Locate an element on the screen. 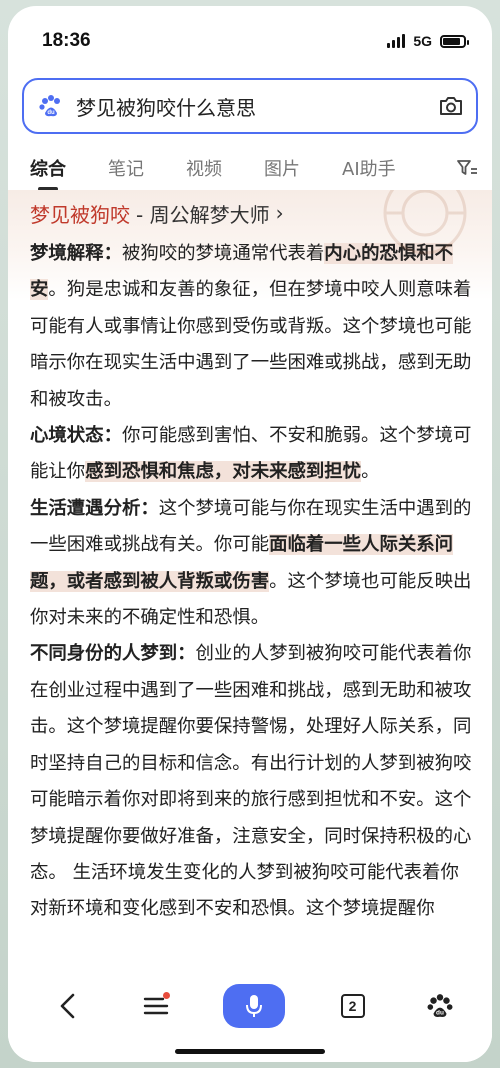 Image resolution: width=500 pixels, height=1068 pixels. microphone-icon is located at coordinates (254, 1006).